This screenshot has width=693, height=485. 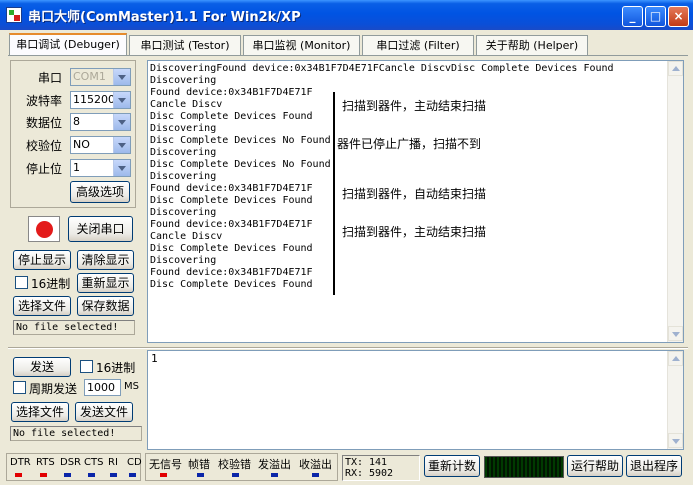 I want to click on receive-scrollbar, so click(x=675, y=201).